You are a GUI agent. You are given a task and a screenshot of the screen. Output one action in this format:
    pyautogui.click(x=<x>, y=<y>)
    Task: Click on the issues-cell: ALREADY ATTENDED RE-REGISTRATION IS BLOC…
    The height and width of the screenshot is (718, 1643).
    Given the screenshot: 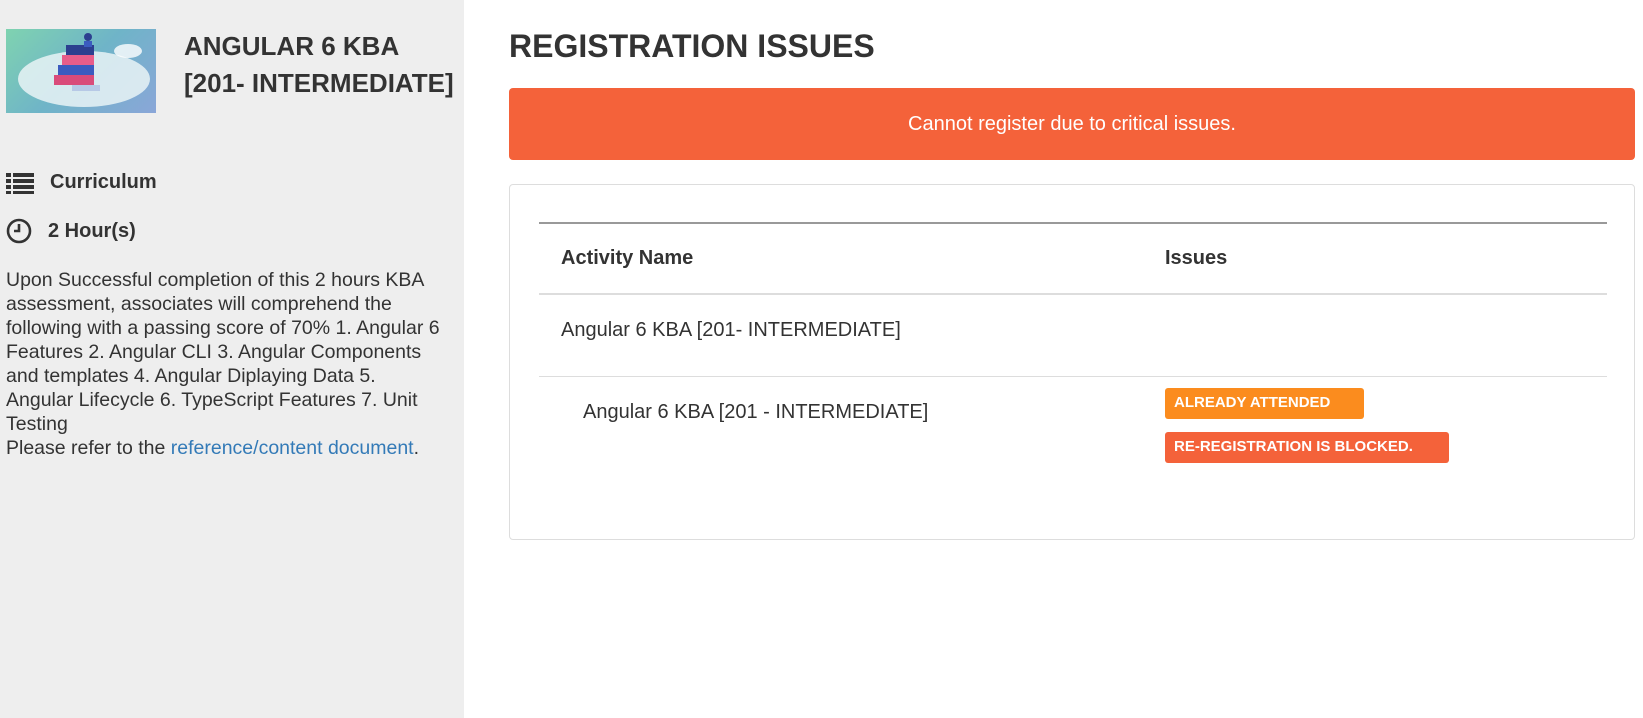 What is the action you would take?
    pyautogui.click(x=1375, y=436)
    